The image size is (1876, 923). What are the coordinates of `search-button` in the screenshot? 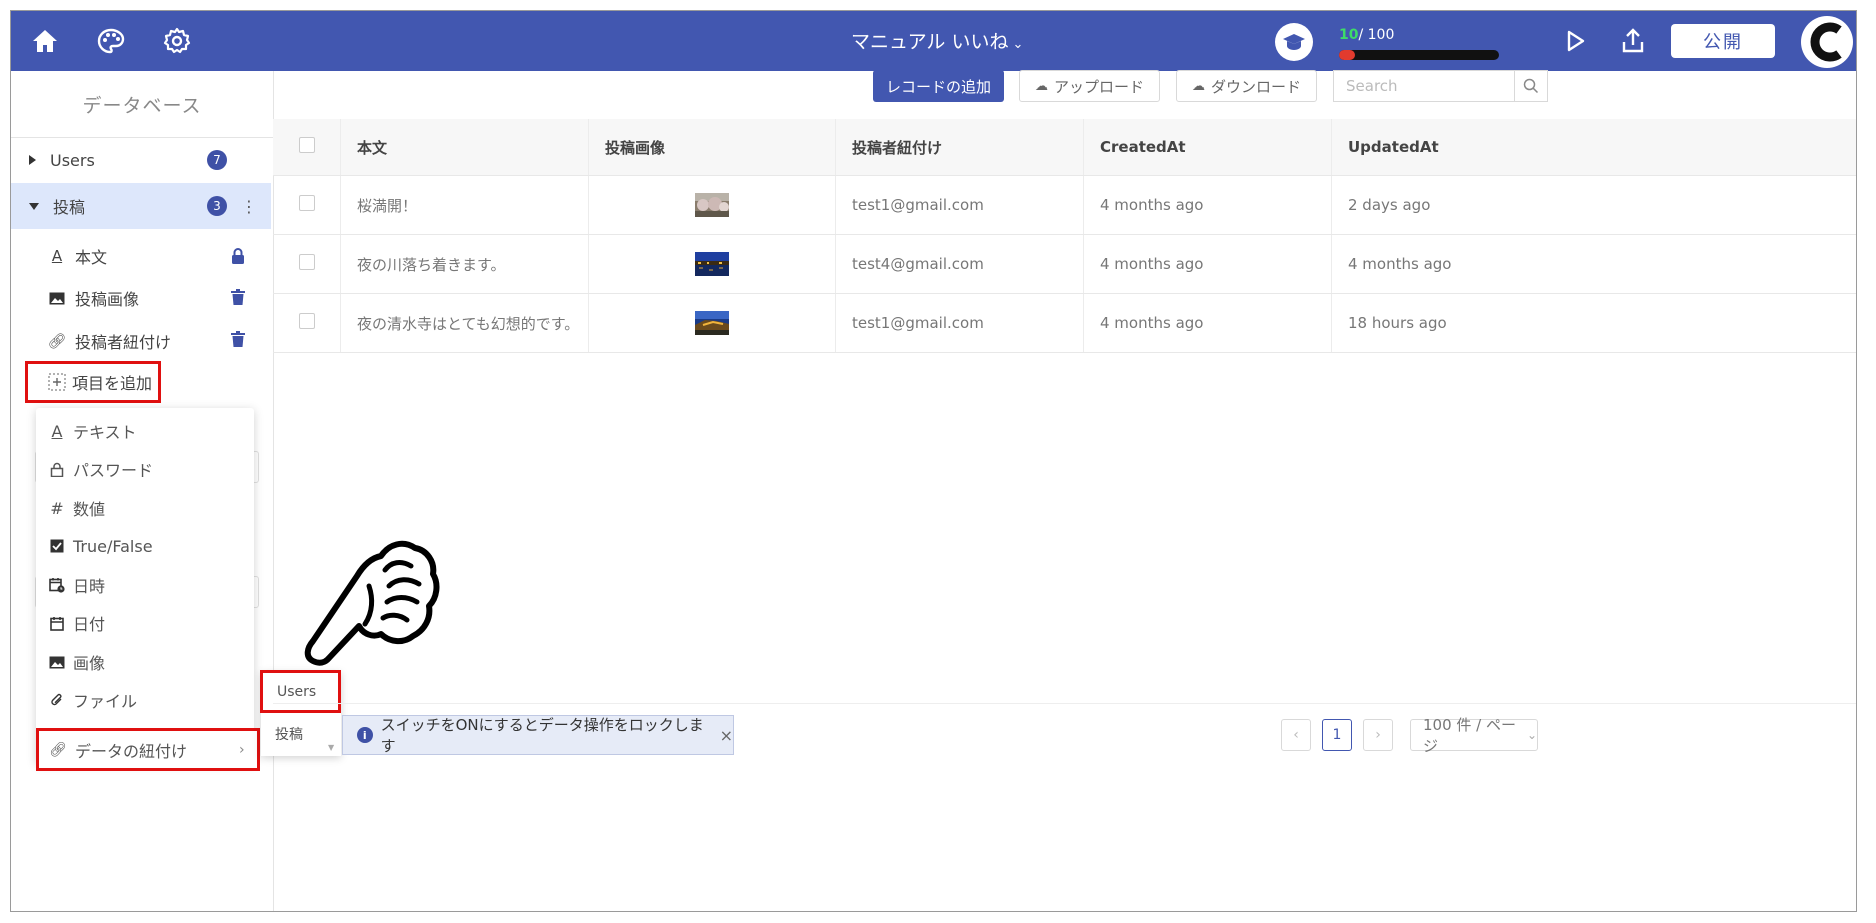 It's located at (1530, 86).